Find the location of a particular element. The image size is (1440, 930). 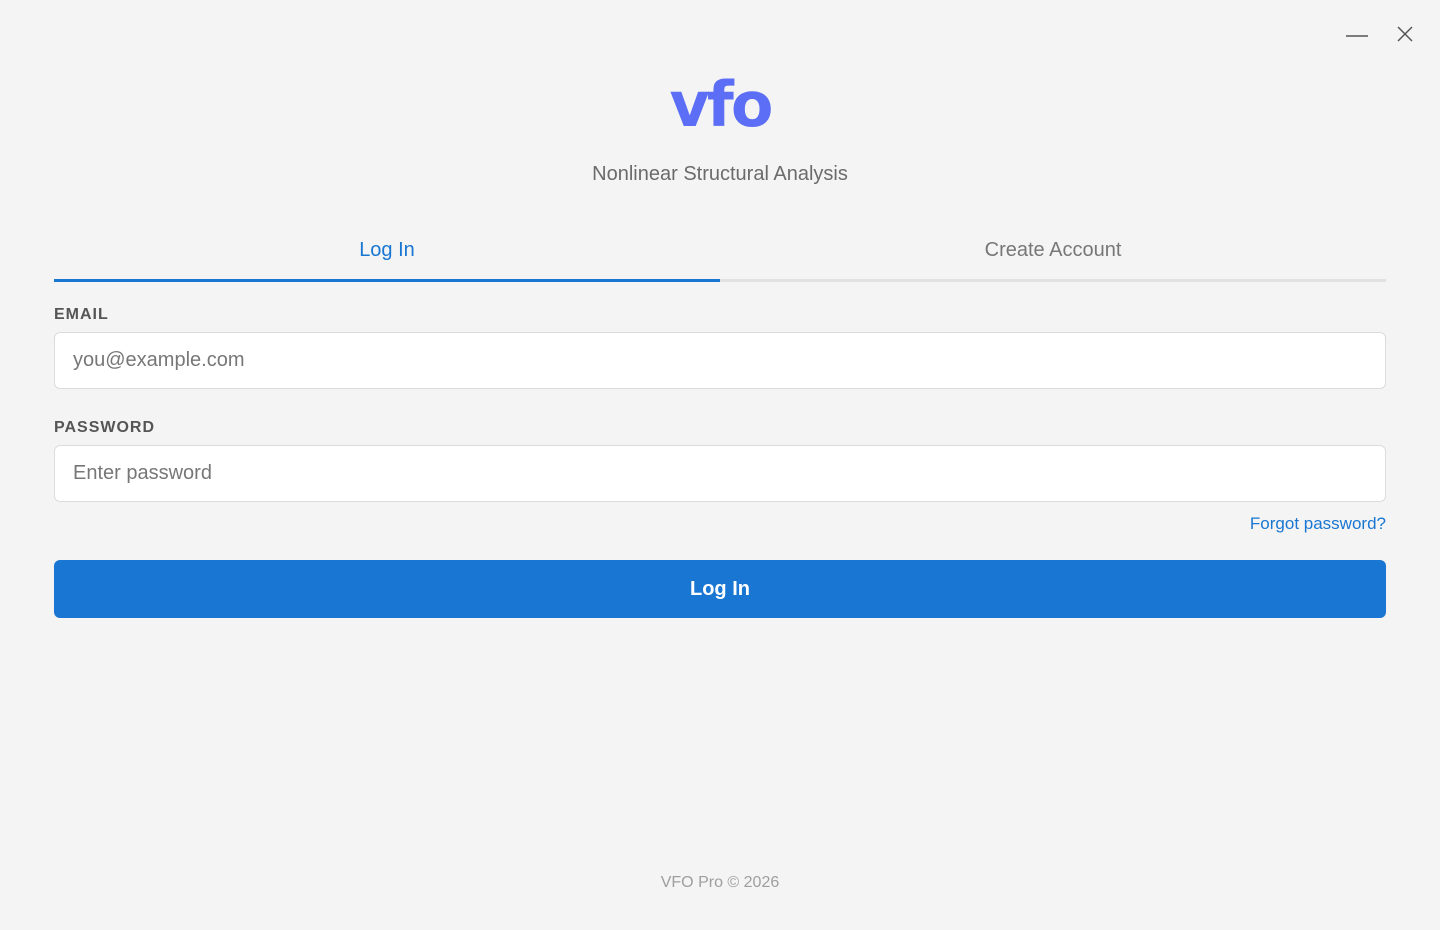

brand-header: vfo Nonlinear Structural Analysis is located at coordinates (720, 128).